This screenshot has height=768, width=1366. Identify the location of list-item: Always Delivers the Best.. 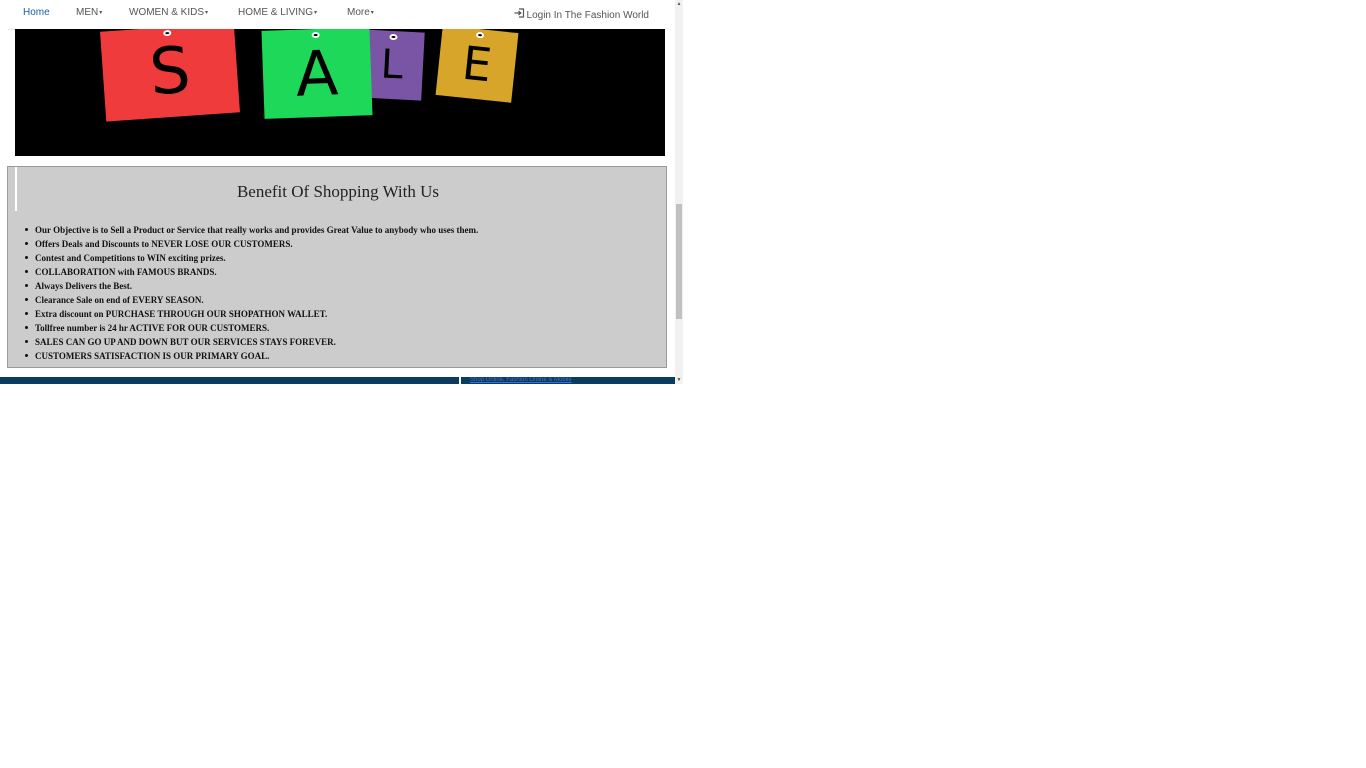
(250, 287).